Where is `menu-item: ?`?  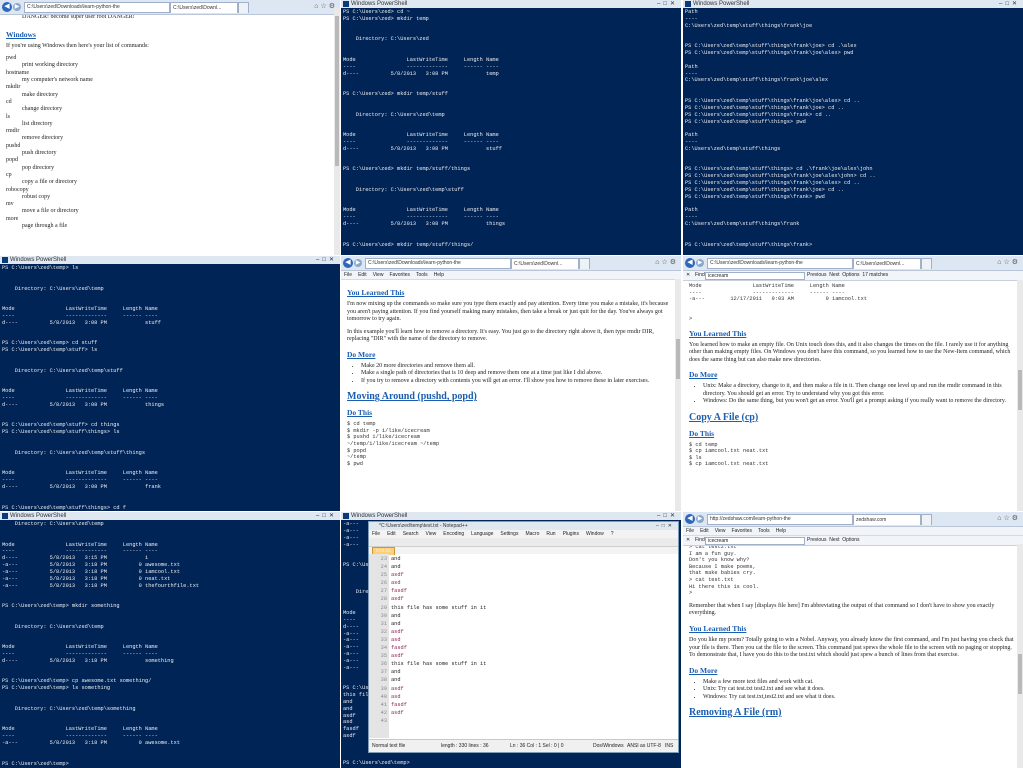
menu-item: ? is located at coordinates (612, 534).